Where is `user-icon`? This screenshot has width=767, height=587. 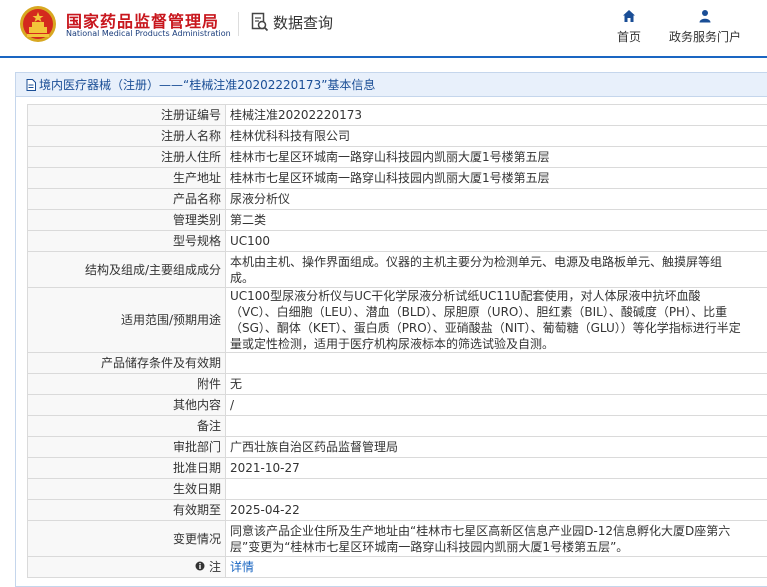
user-icon is located at coordinates (705, 16).